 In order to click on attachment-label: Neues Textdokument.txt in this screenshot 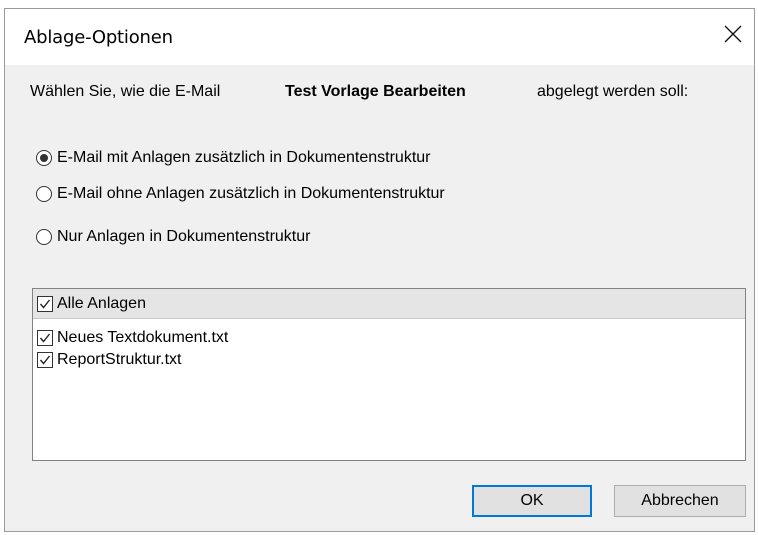, I will do `click(143, 337)`.